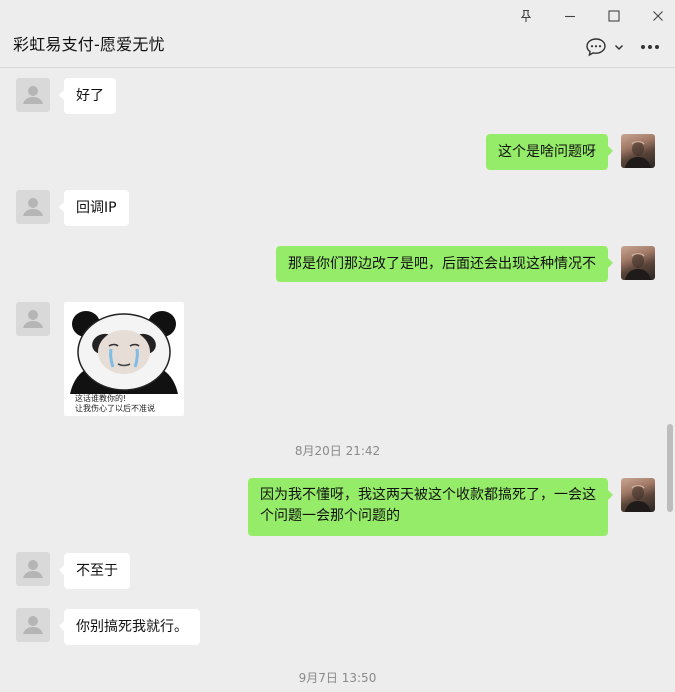 Image resolution: width=675 pixels, height=692 pixels. I want to click on message-bubble-incoming: 好了, so click(87, 96).